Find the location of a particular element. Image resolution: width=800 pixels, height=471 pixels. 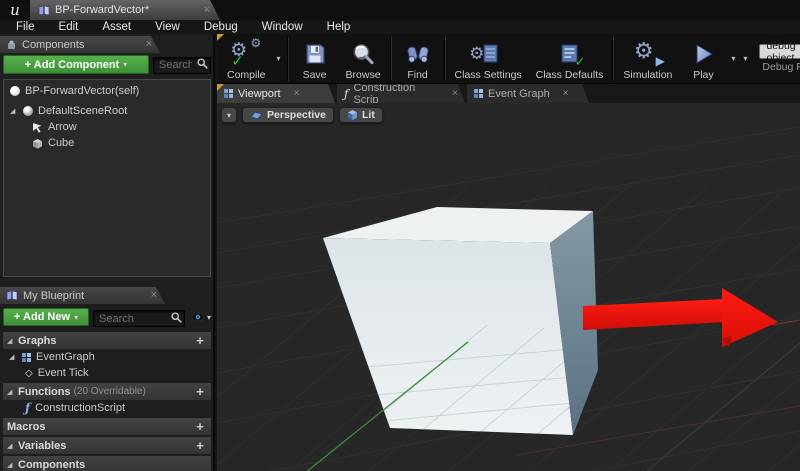

compile-options-dropdown: ▾ is located at coordinates (279, 58).